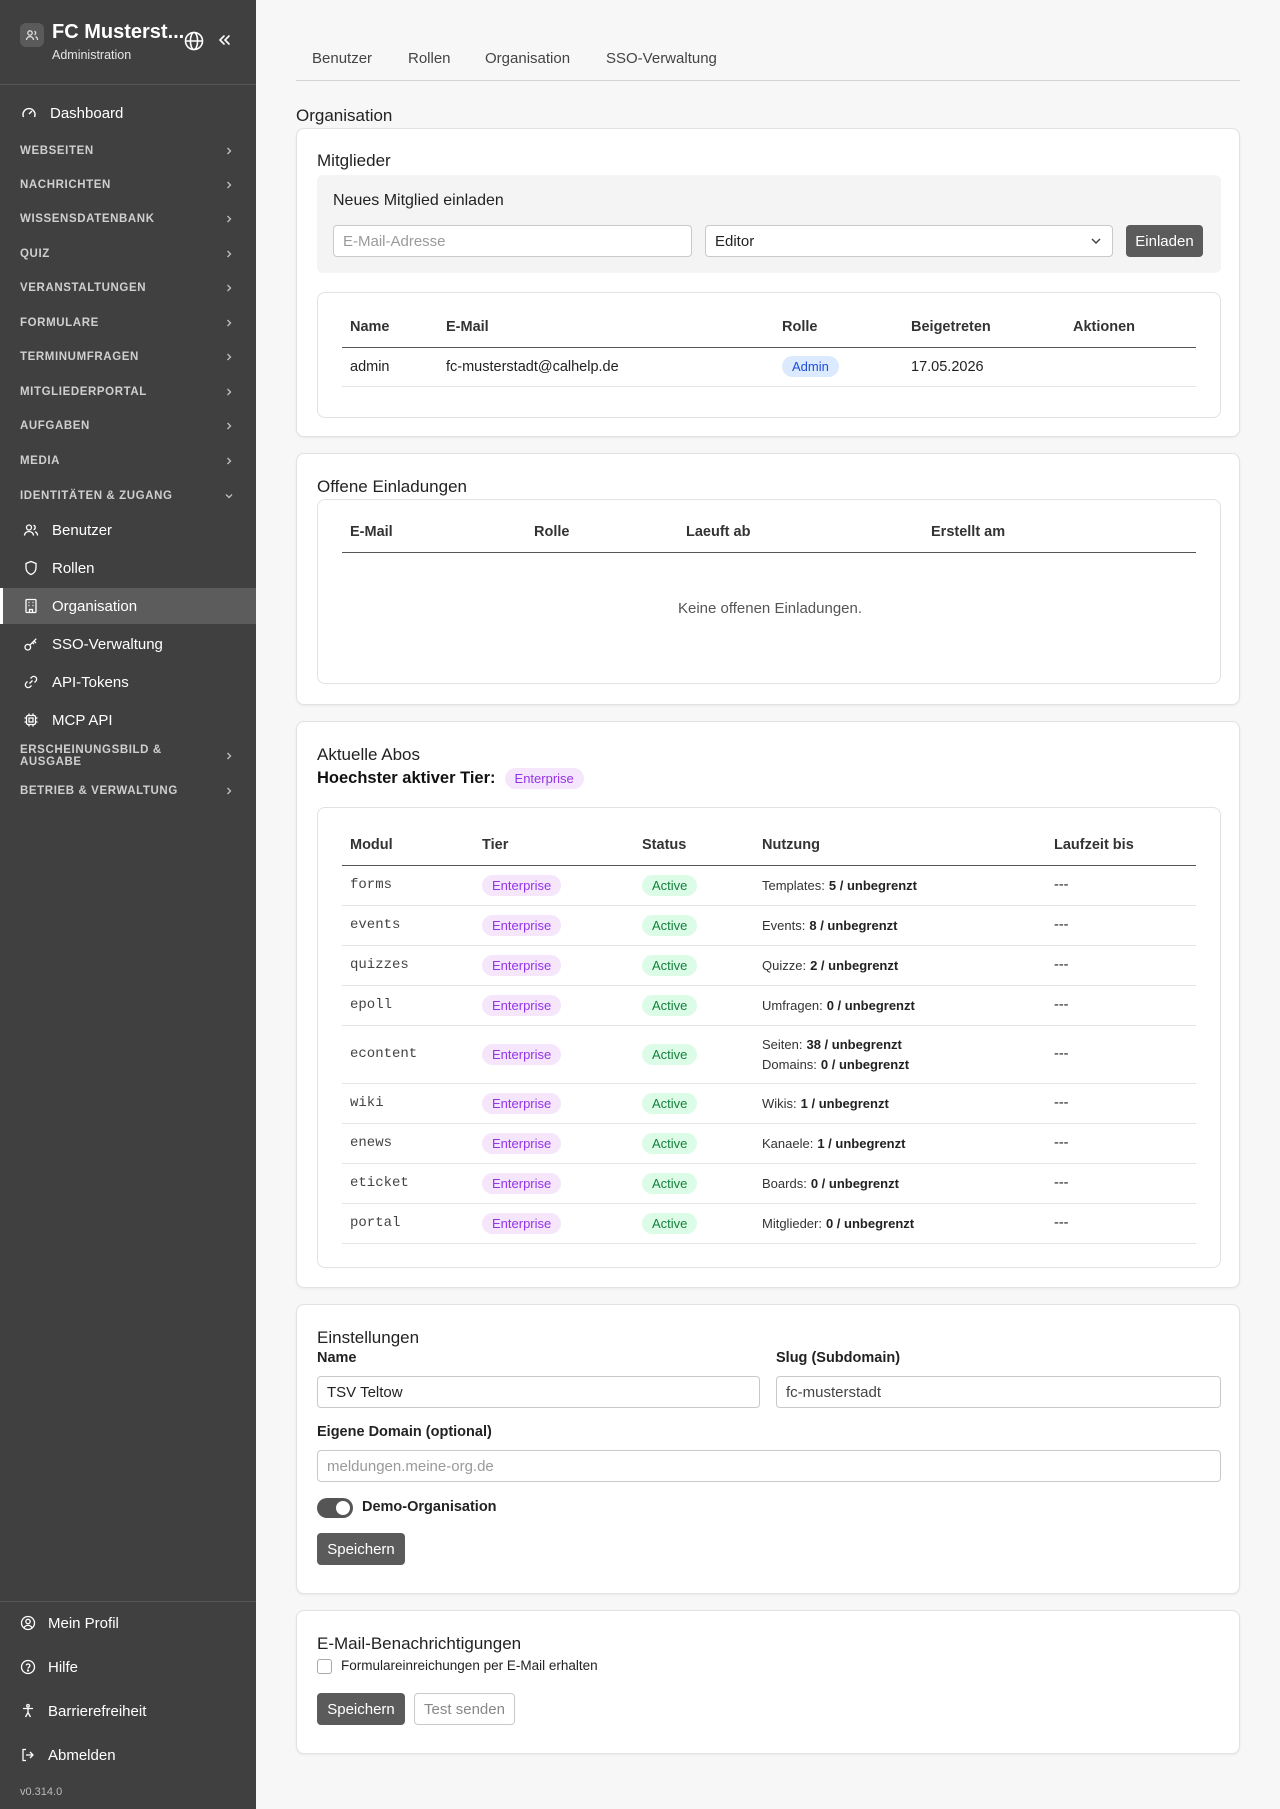 This screenshot has height=1809, width=1280. I want to click on sidebar-barrierefreiheit: Barrierefreiheit, so click(128, 1711).